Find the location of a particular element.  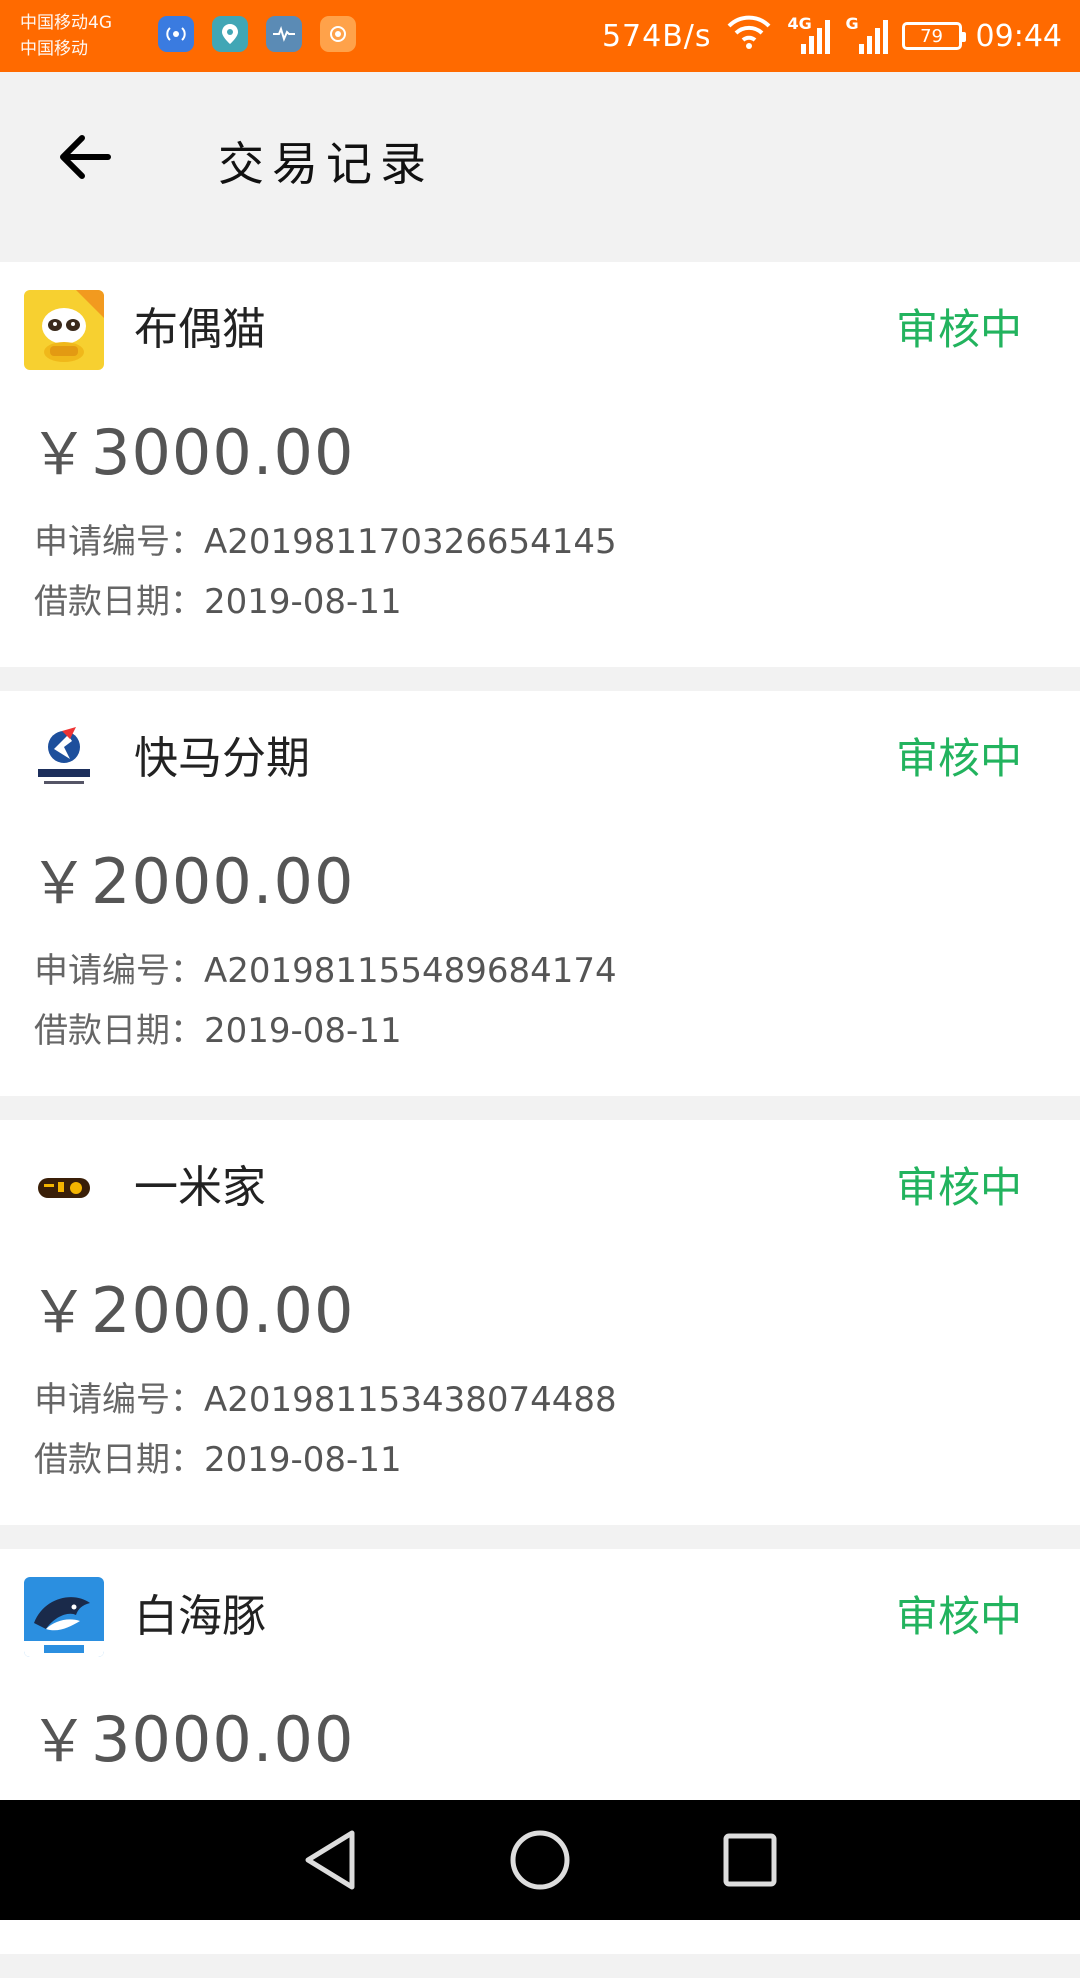

apply-number-row: 申请编号：A201981155489684174 is located at coordinates (325, 967).